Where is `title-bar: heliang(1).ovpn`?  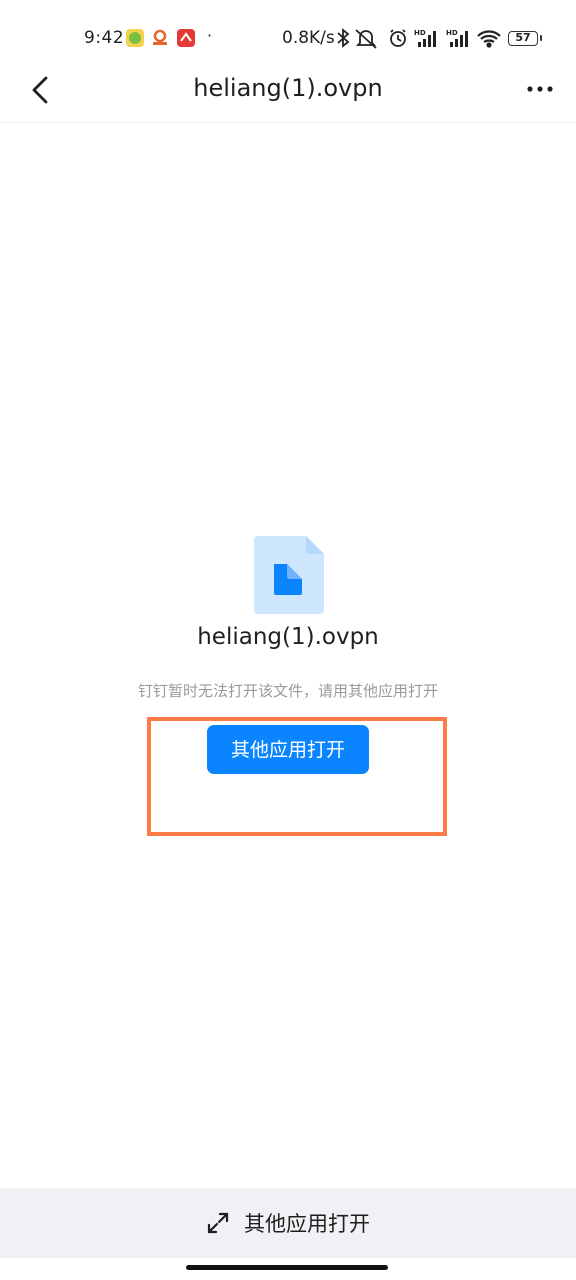 title-bar: heliang(1).ovpn is located at coordinates (288, 91).